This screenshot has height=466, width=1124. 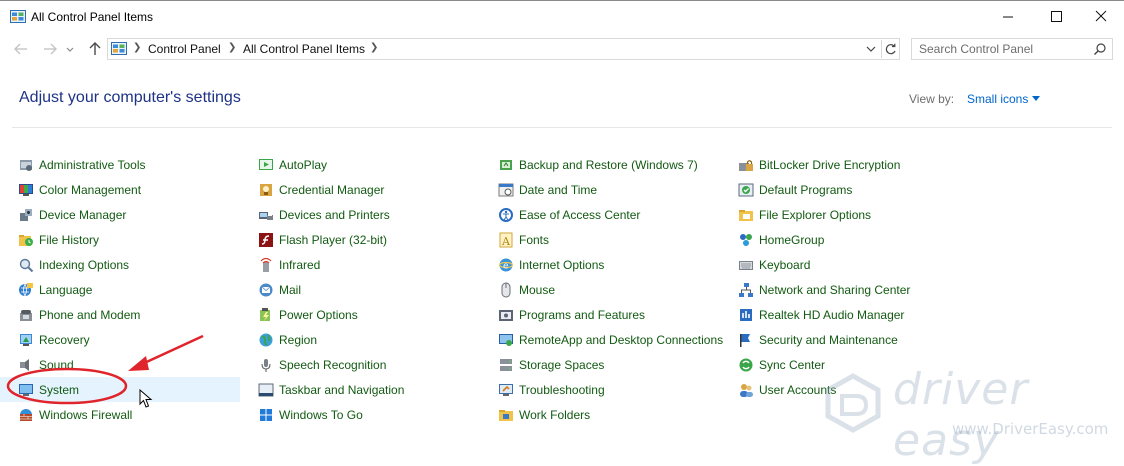 I want to click on item-internet-options: e Internet Options, so click(x=600, y=264).